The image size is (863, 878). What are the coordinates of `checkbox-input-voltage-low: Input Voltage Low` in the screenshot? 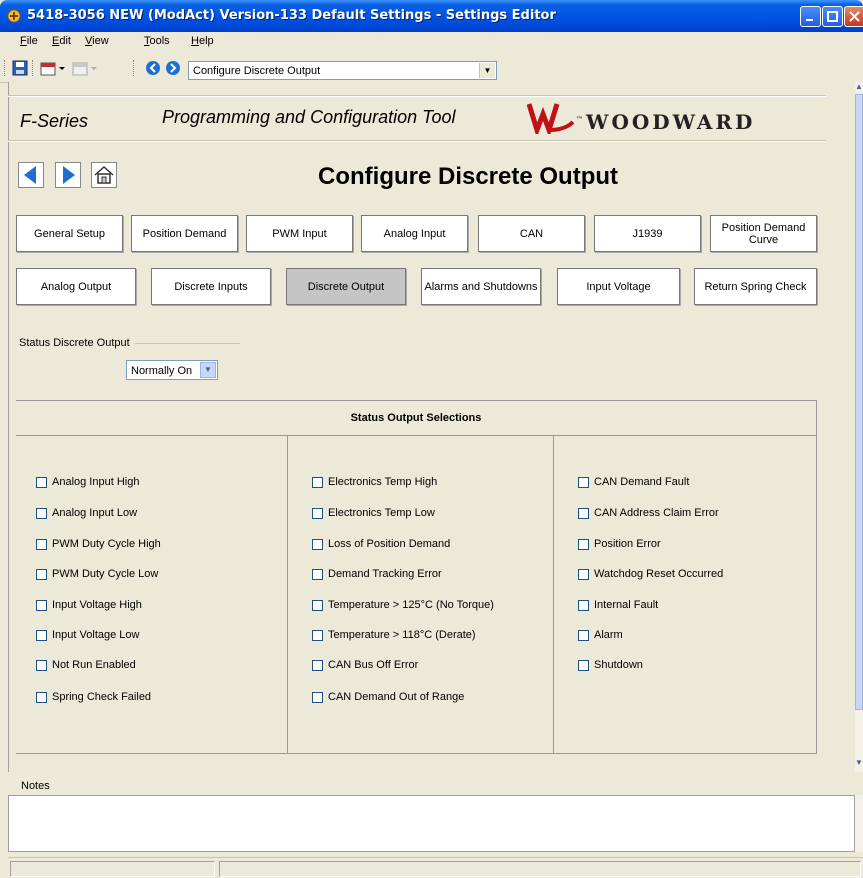 It's located at (87, 635).